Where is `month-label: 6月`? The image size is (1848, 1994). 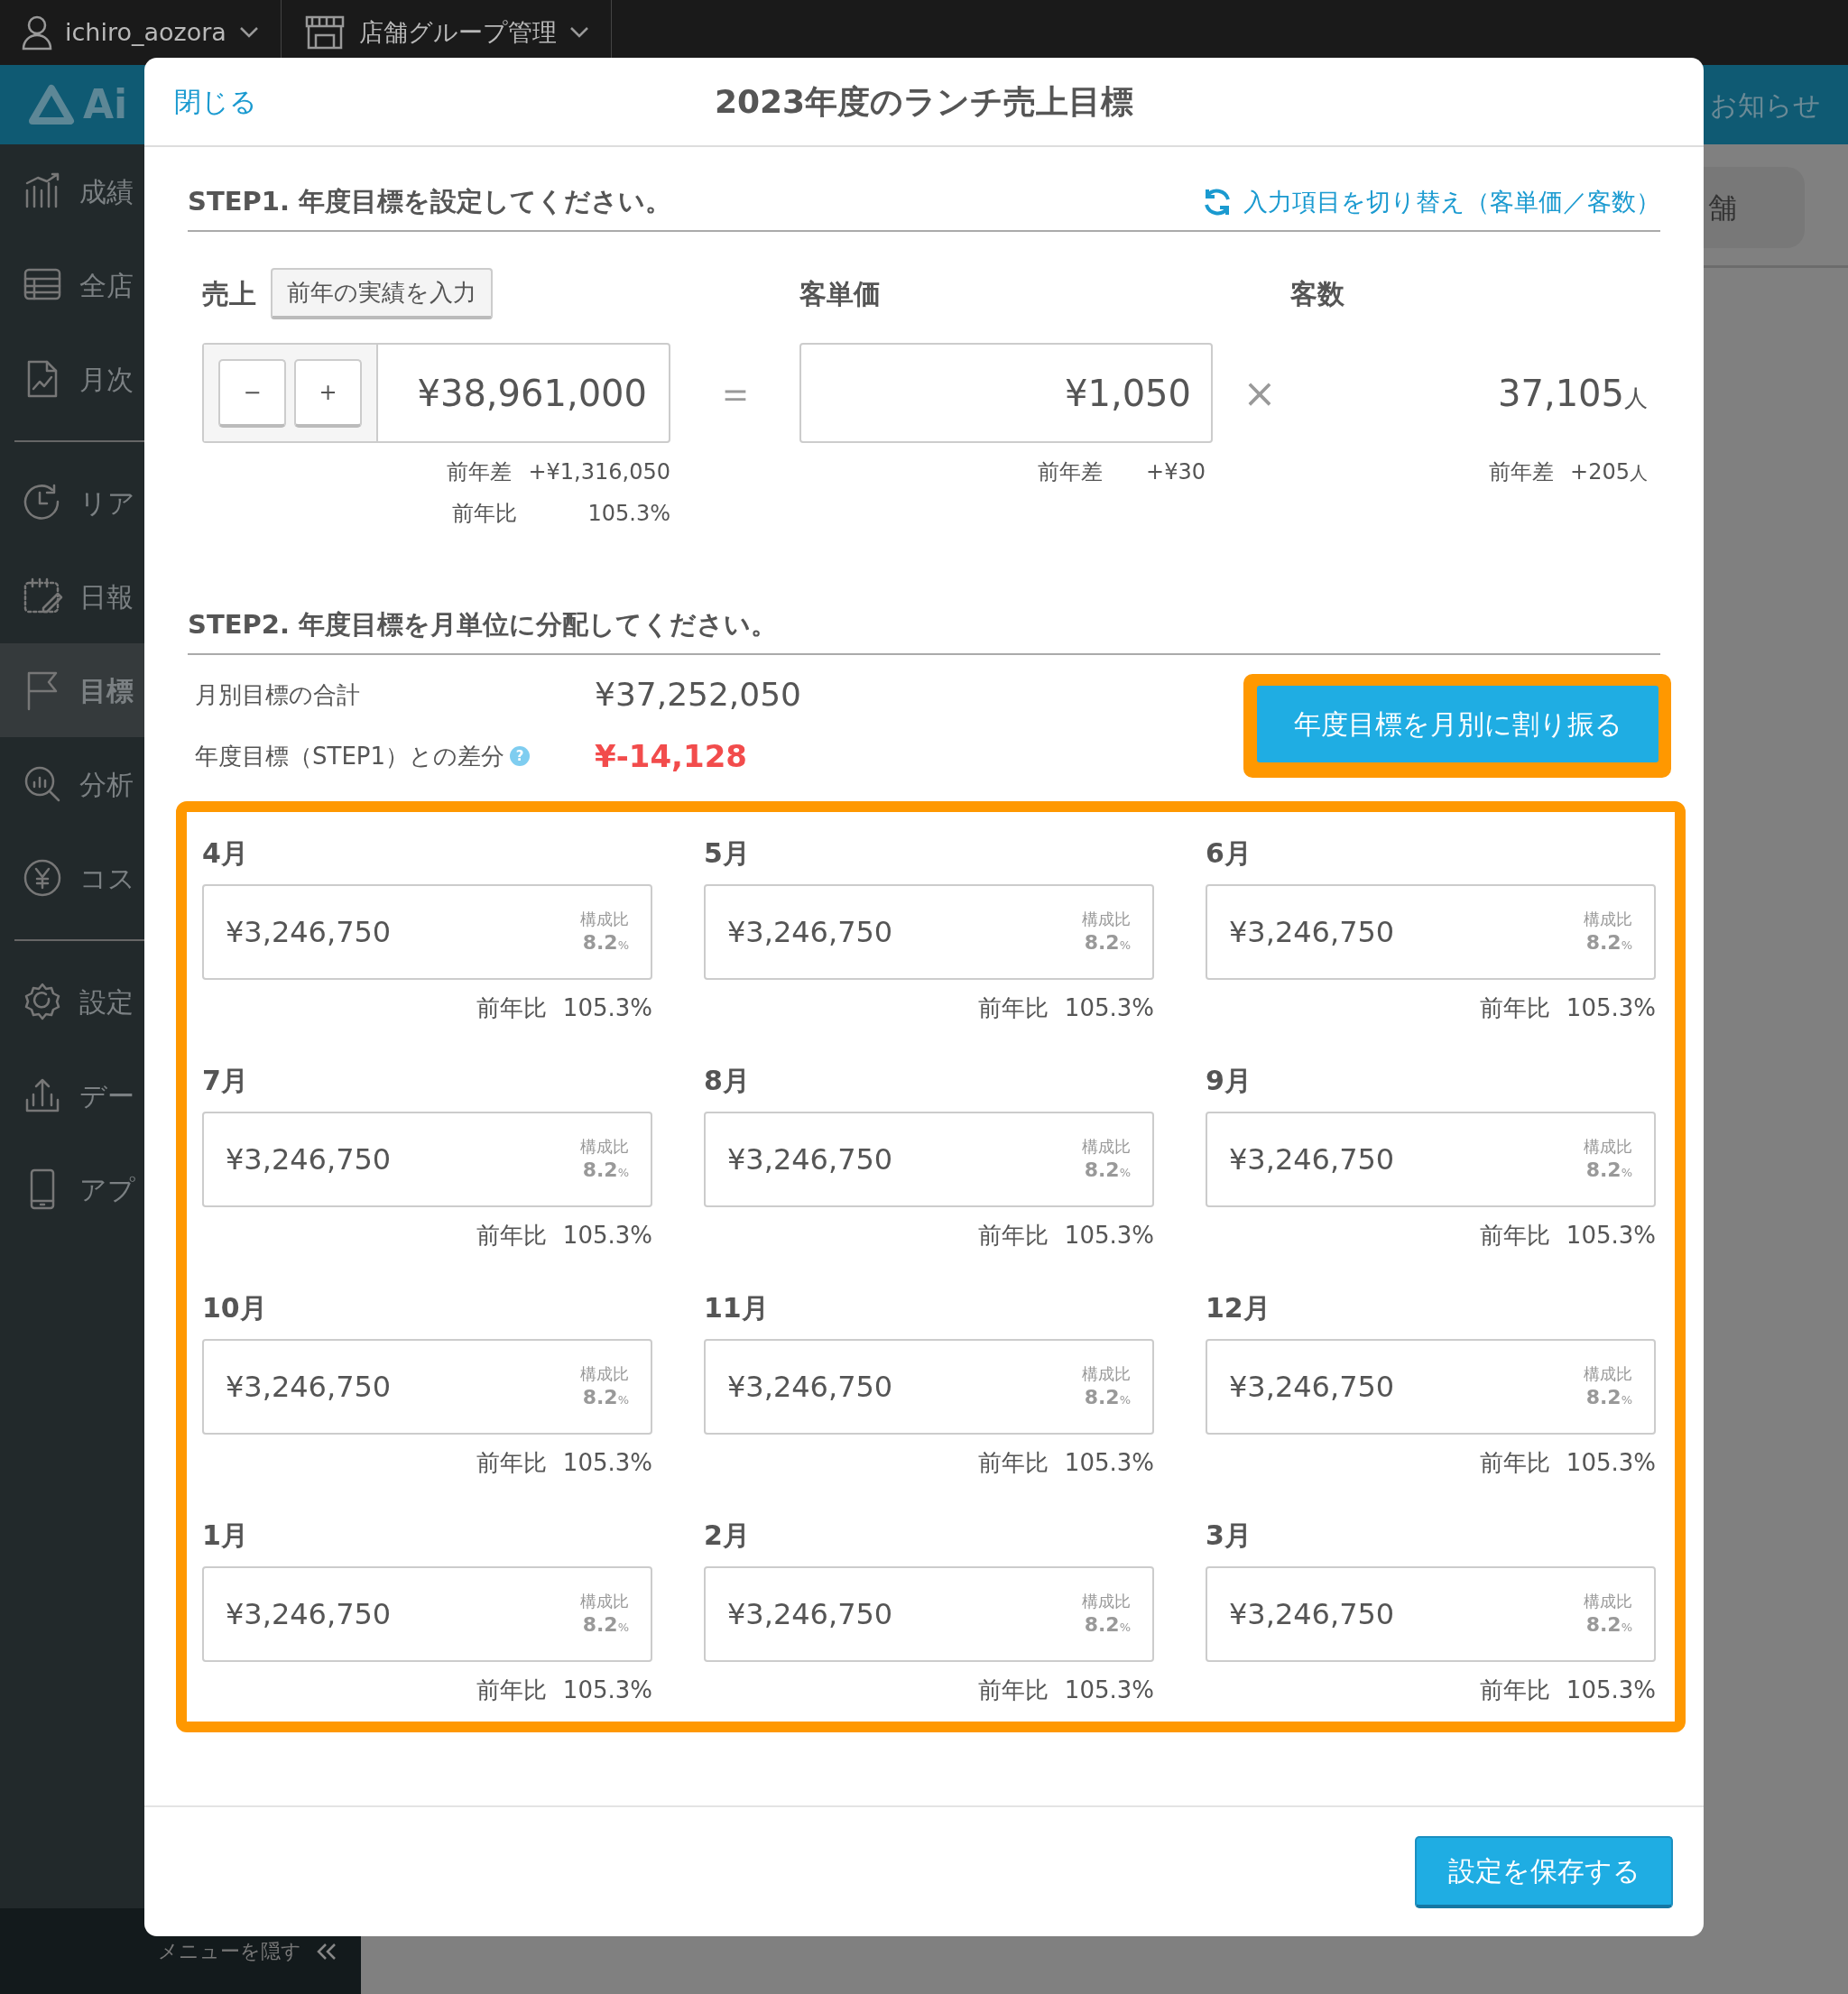
month-label: 6月 is located at coordinates (1229, 854).